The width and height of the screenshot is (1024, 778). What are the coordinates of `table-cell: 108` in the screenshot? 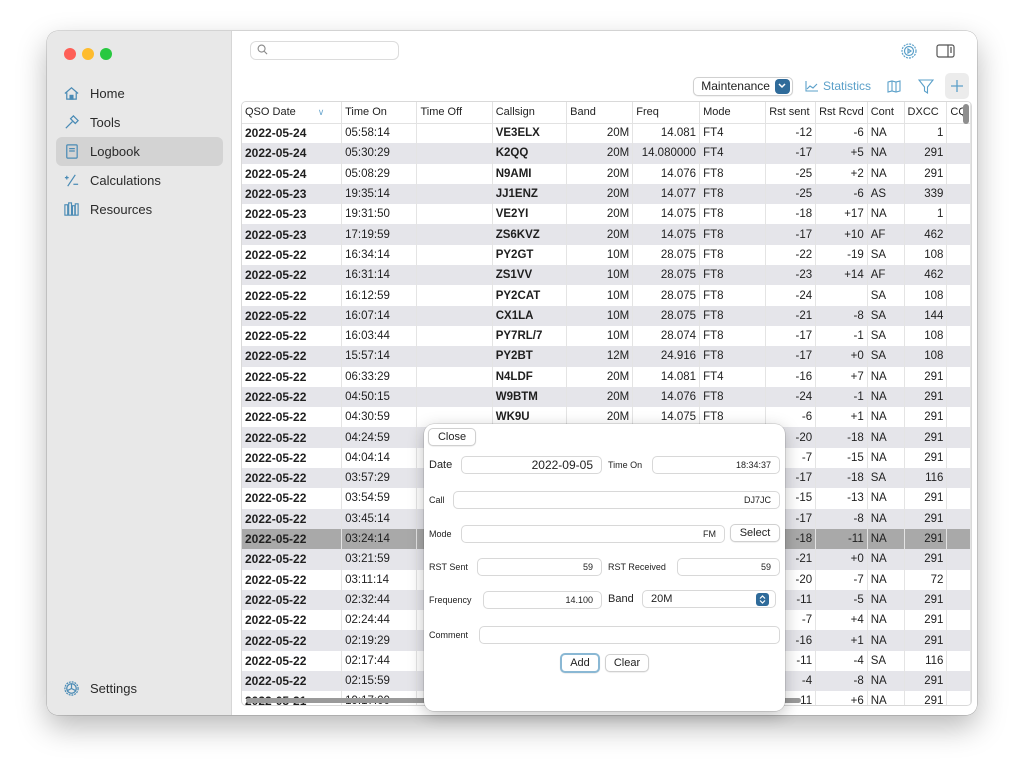 It's located at (926, 255).